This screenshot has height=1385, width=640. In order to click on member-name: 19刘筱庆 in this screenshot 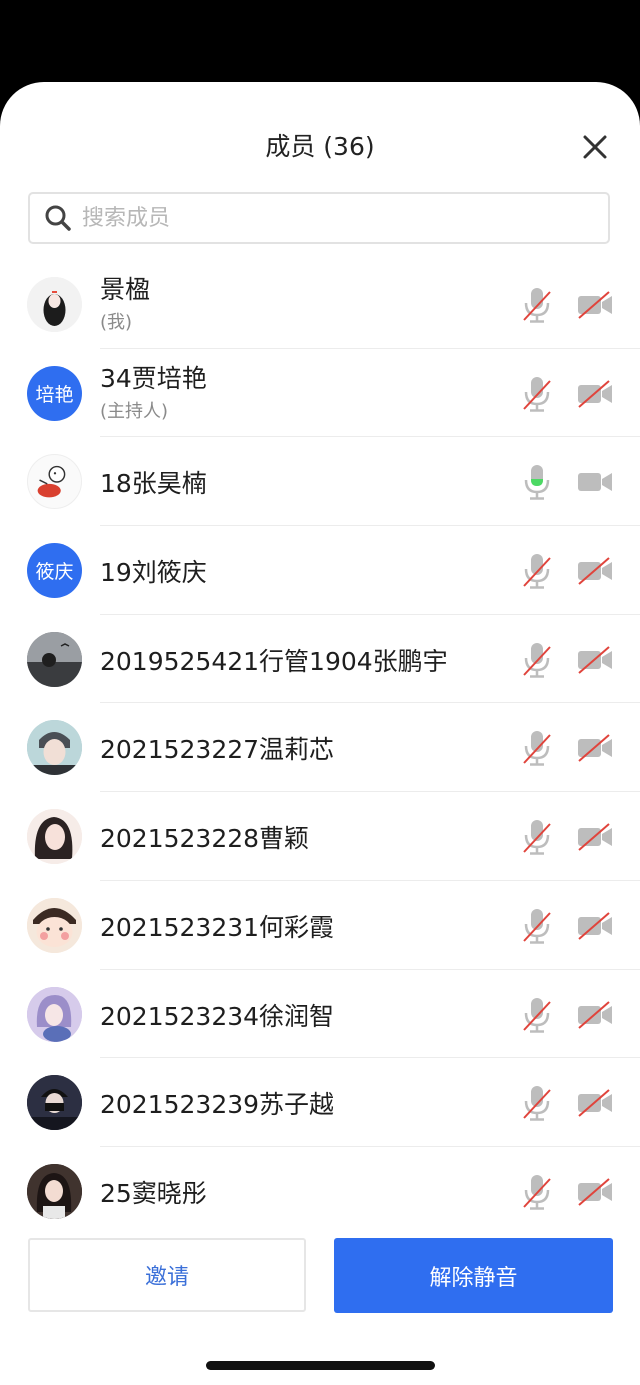, I will do `click(153, 573)`.